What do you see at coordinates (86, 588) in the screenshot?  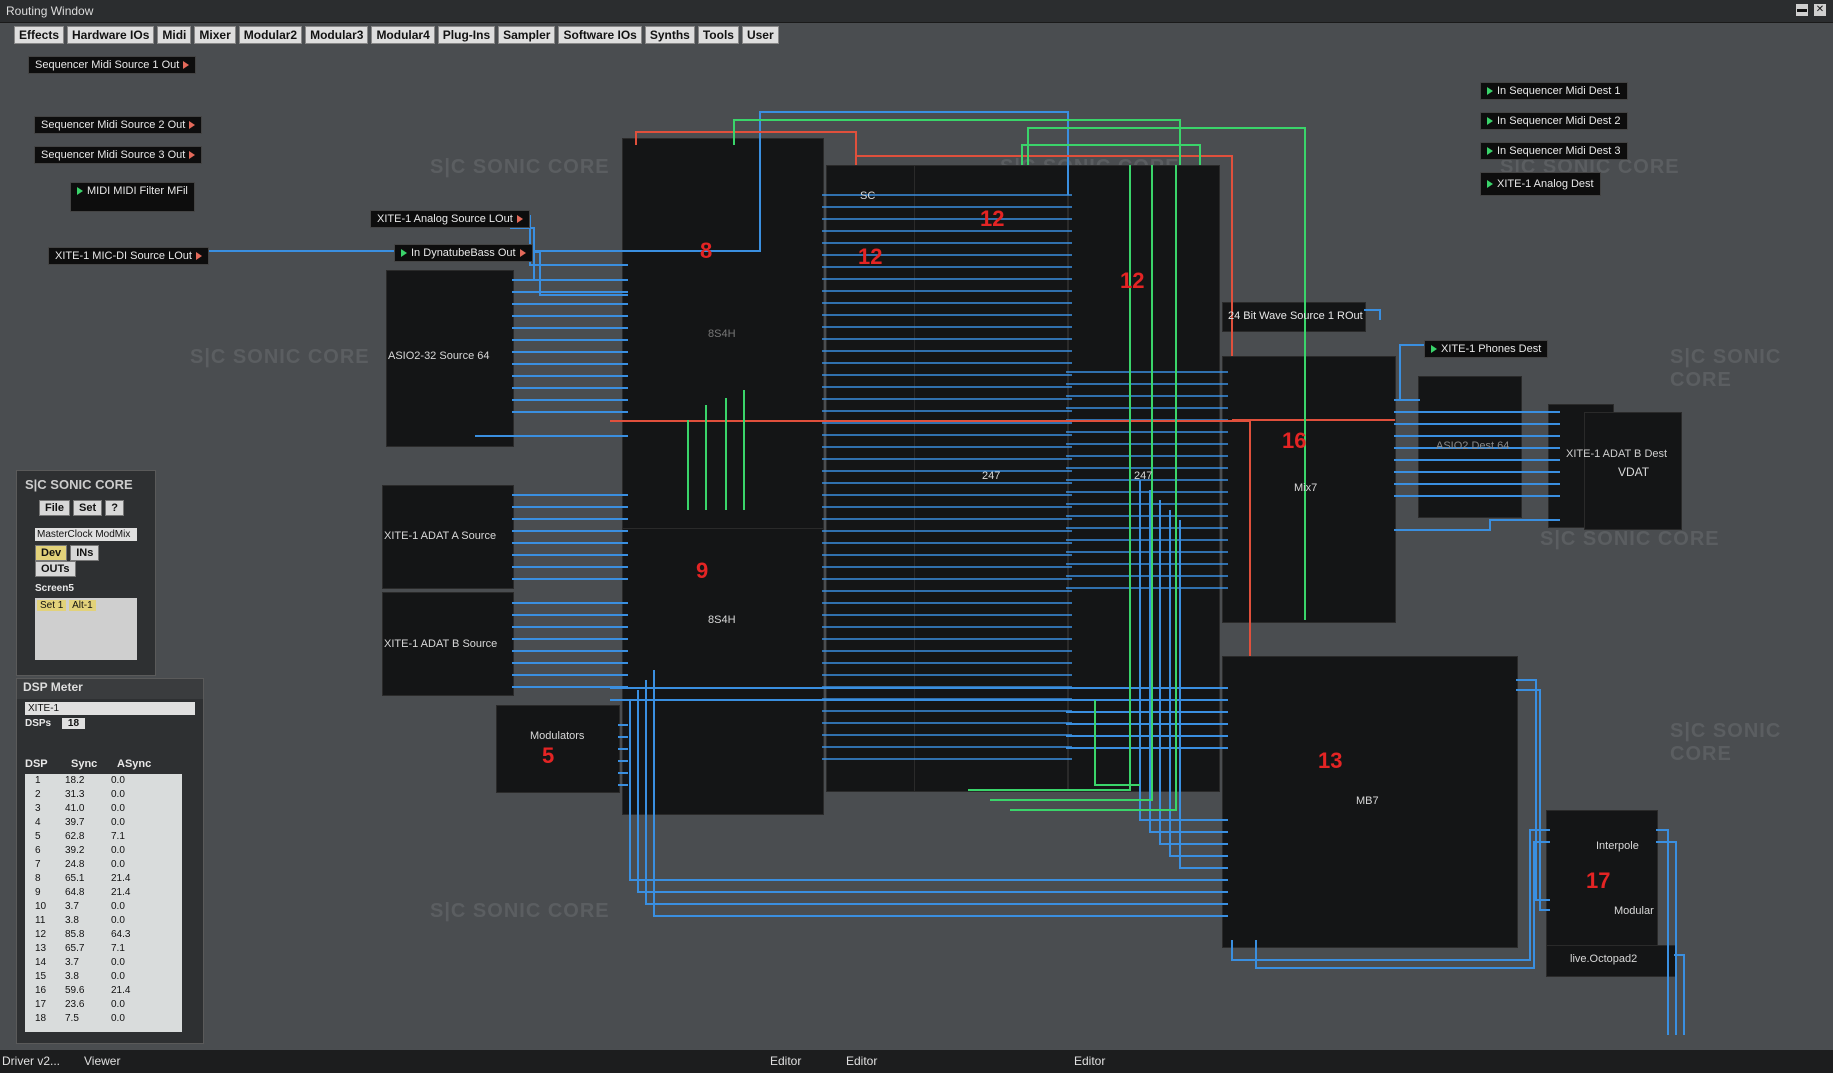 I see `screen-row: Screen5` at bounding box center [86, 588].